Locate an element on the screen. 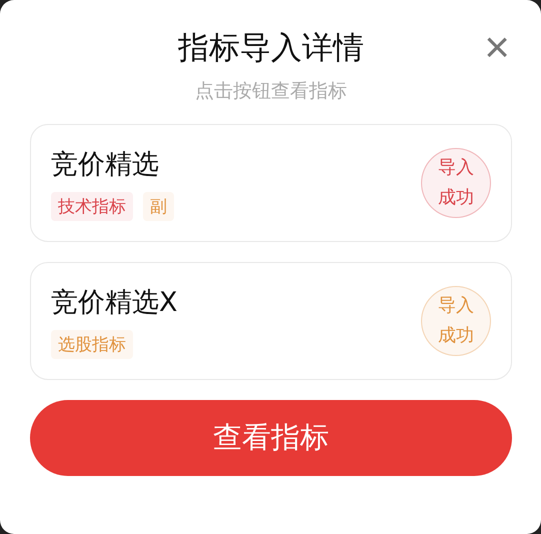  indicator-tag: 技术指标 is located at coordinates (92, 206).